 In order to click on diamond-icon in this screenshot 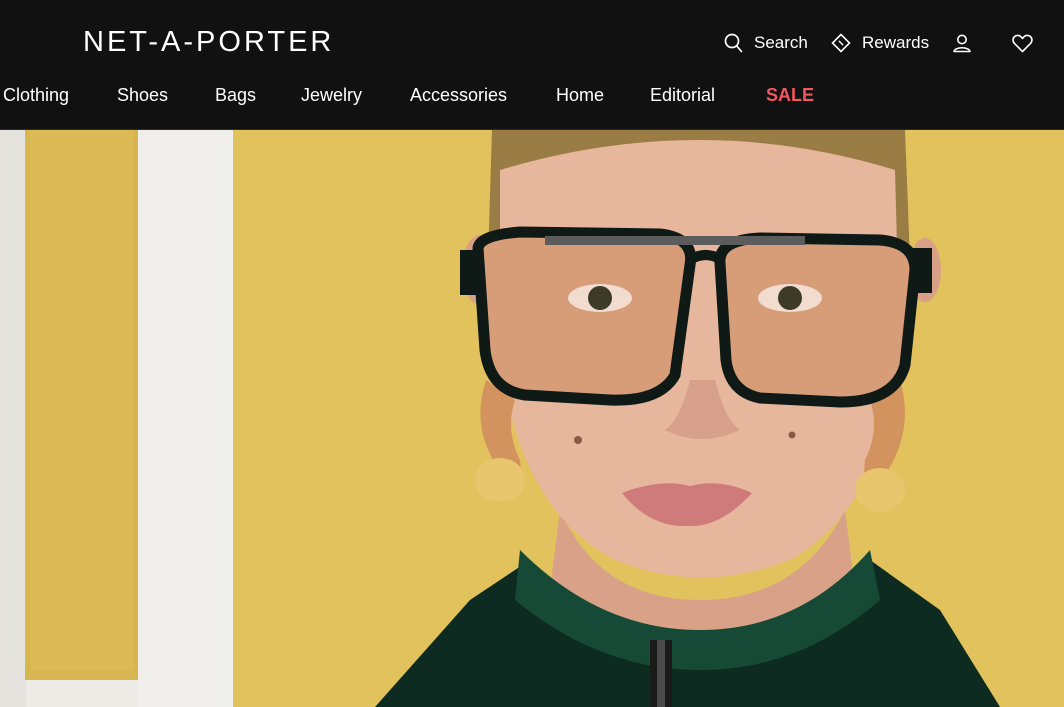, I will do `click(841, 43)`.